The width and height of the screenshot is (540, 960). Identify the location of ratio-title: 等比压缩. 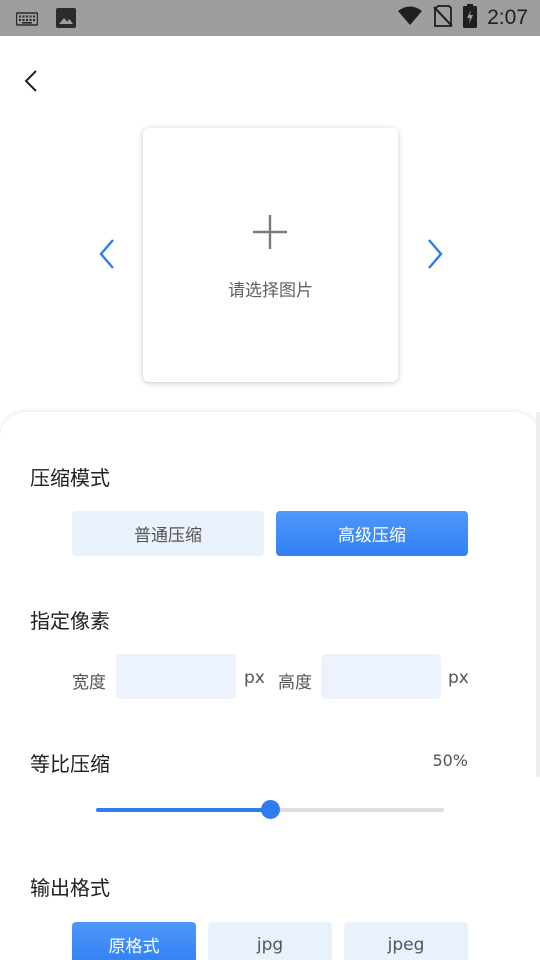
(70, 764).